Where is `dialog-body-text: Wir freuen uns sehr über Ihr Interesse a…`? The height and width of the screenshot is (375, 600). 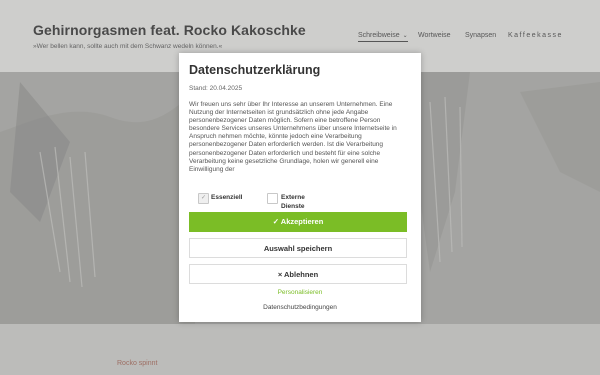 dialog-body-text: Wir freuen uns sehr über Ihr Interesse a… is located at coordinates (300, 139).